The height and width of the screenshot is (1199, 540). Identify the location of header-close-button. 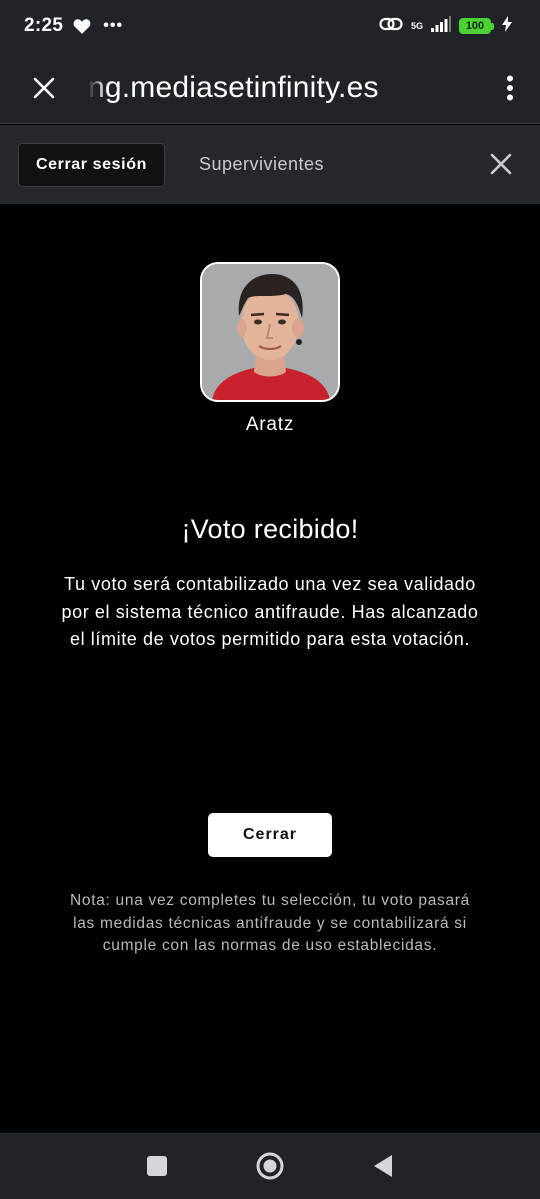
(501, 164).